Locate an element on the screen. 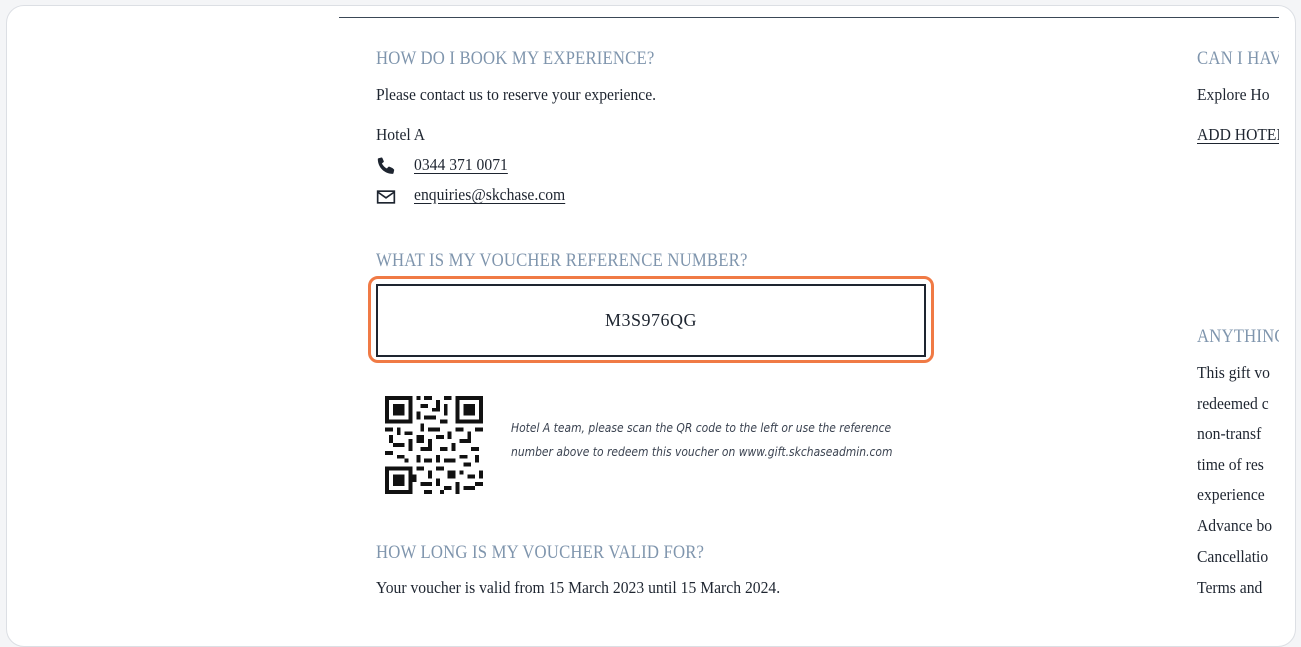 This screenshot has height=647, width=1301. right-line: Terms and is located at coordinates (1230, 587).